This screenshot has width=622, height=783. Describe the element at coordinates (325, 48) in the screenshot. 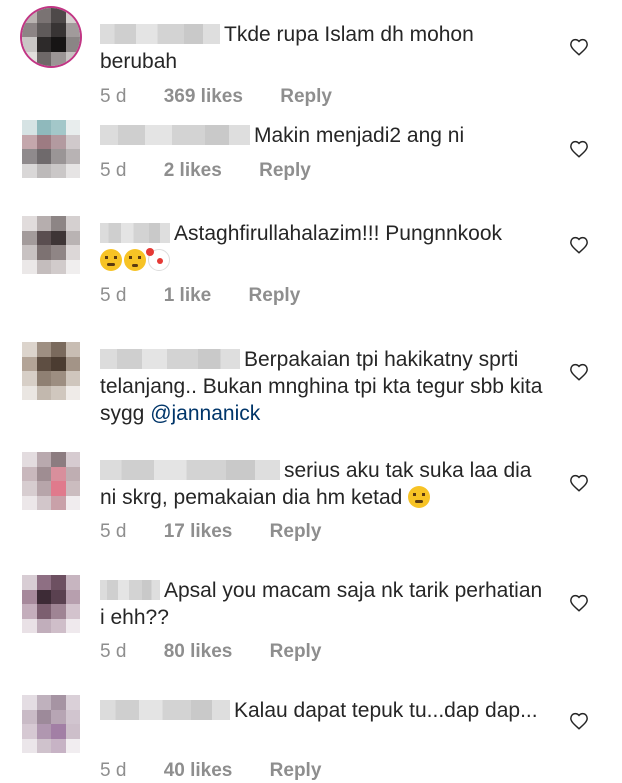

I see `comment-text-block: Tkde rupa Islam dh mohon berubah` at that location.